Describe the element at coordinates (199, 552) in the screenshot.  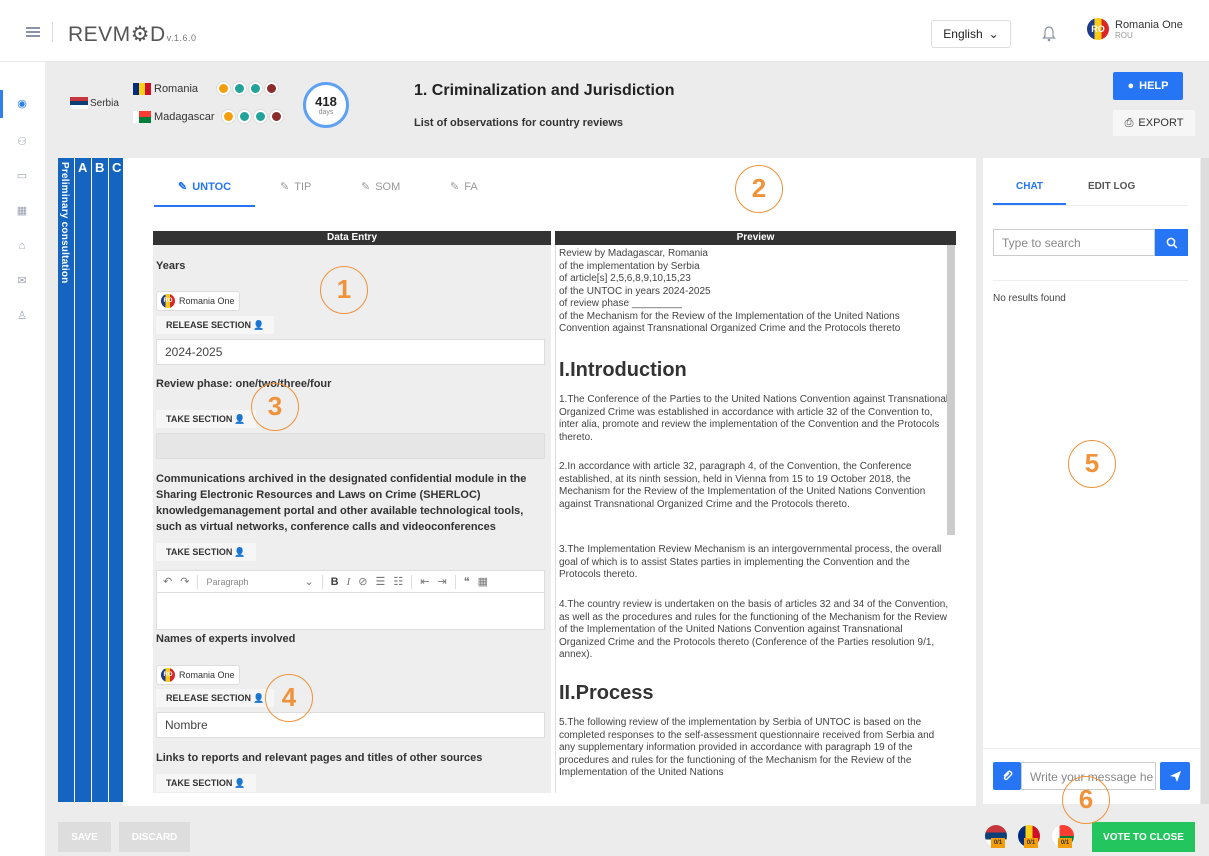
I see `take-label: TAKE SECTION` at that location.